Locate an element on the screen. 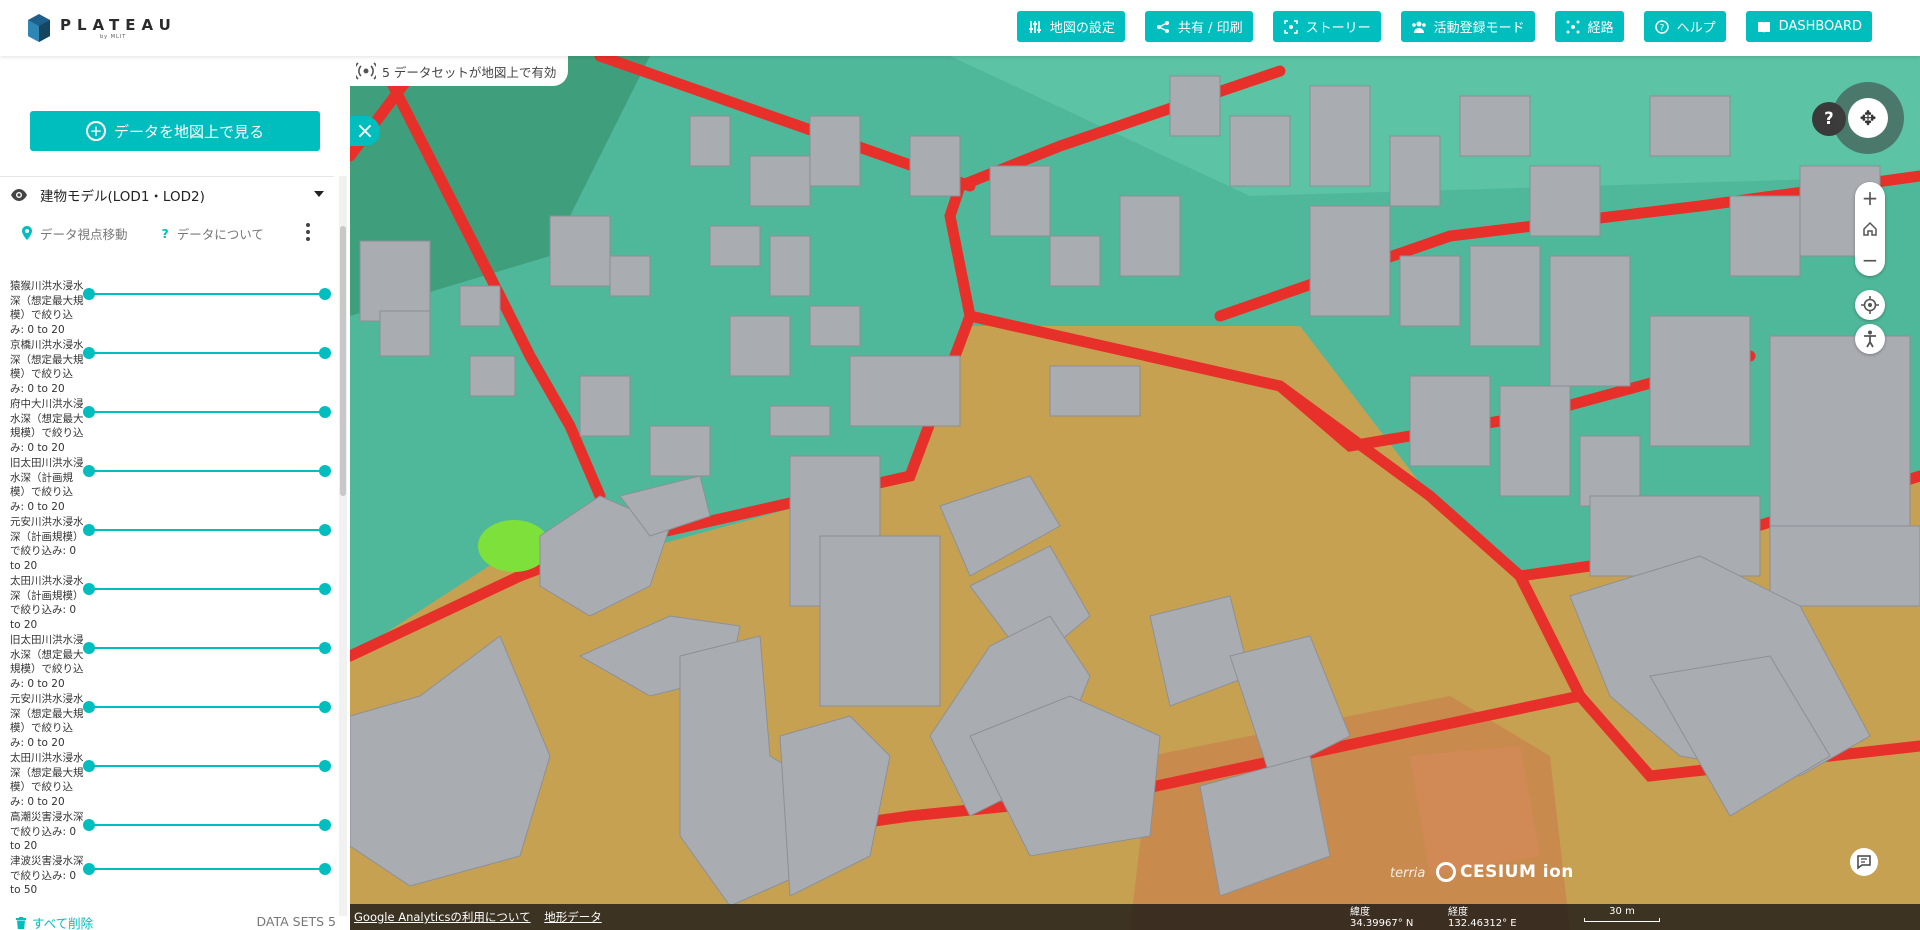  book-icon is located at coordinates (1764, 27).